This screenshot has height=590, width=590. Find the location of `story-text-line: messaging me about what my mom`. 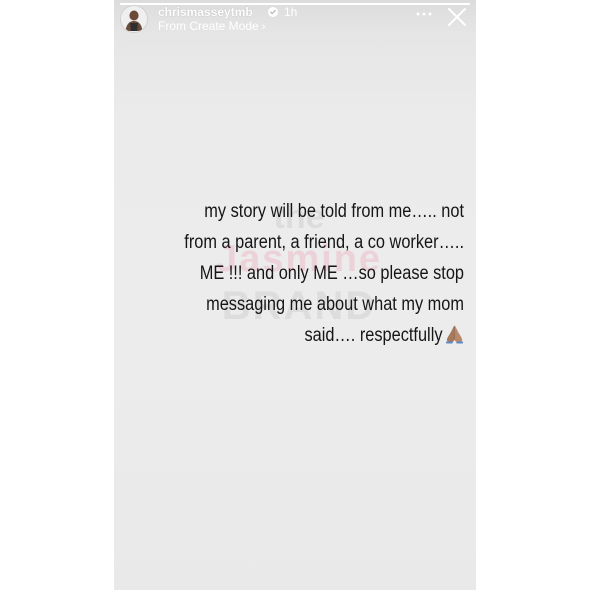

story-text-line: messaging me about what my mom is located at coordinates (335, 304).